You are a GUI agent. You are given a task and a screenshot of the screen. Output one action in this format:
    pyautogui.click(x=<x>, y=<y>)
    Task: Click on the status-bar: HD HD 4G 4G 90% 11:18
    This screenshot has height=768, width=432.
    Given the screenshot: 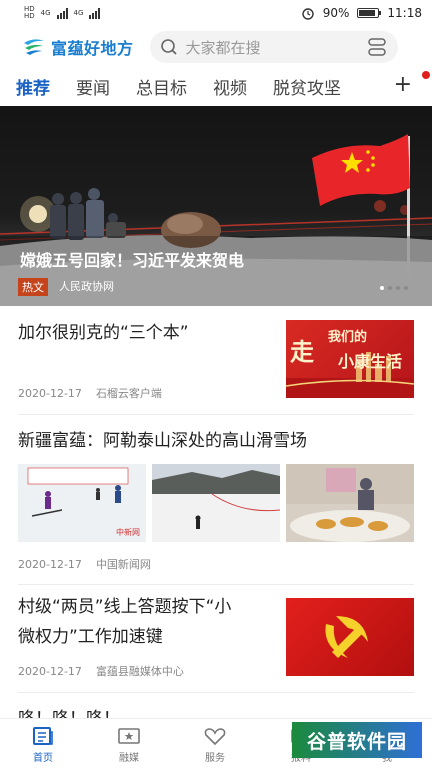 What is the action you would take?
    pyautogui.click(x=216, y=13)
    